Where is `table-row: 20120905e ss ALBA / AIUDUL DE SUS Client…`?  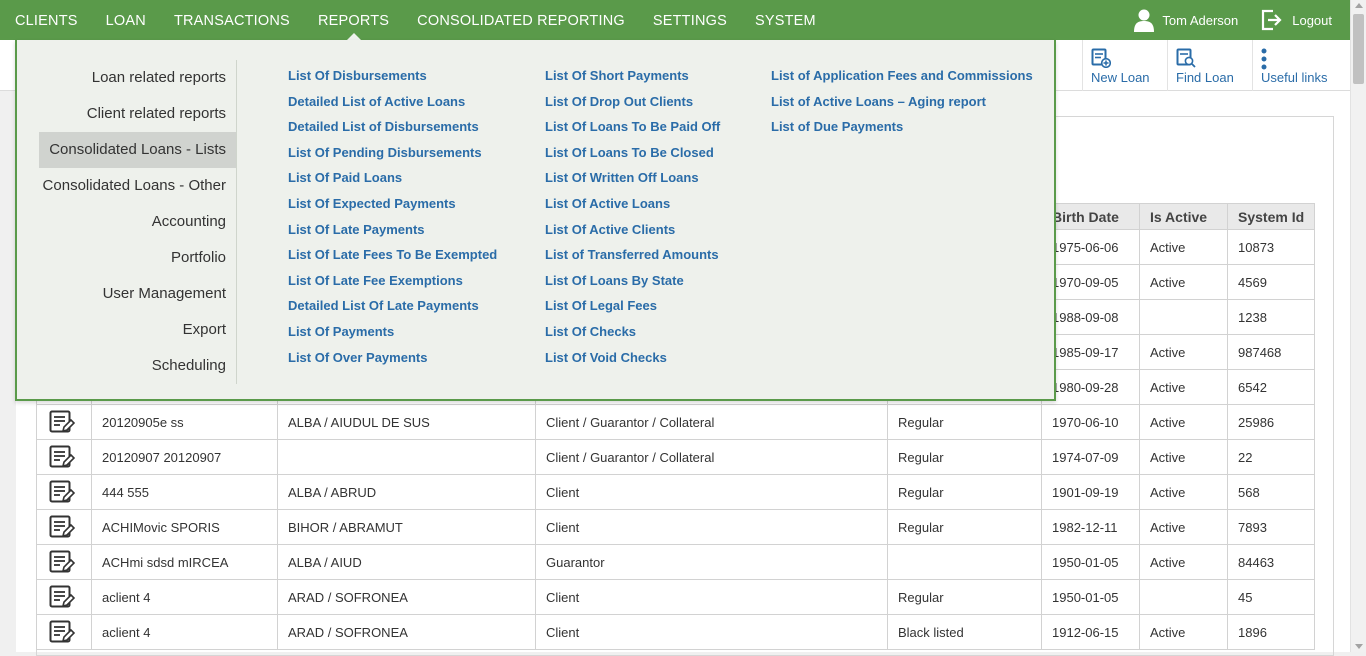
table-row: 20120905e ss ALBA / AIUDUL DE SUS Client… is located at coordinates (676, 422).